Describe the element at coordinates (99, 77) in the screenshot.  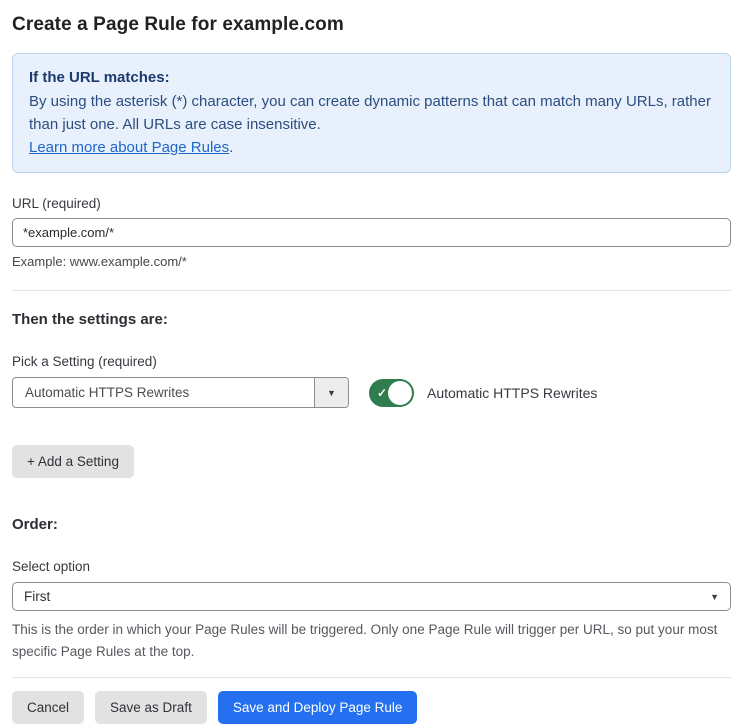
I see `callout-heading: If the URL matches:` at that location.